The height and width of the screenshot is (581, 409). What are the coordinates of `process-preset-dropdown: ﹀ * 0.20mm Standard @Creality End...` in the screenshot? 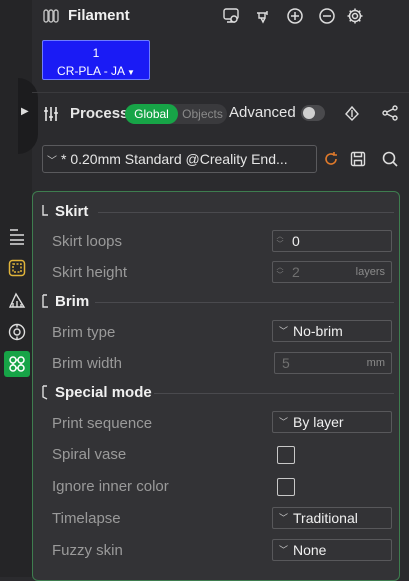 It's located at (179, 159).